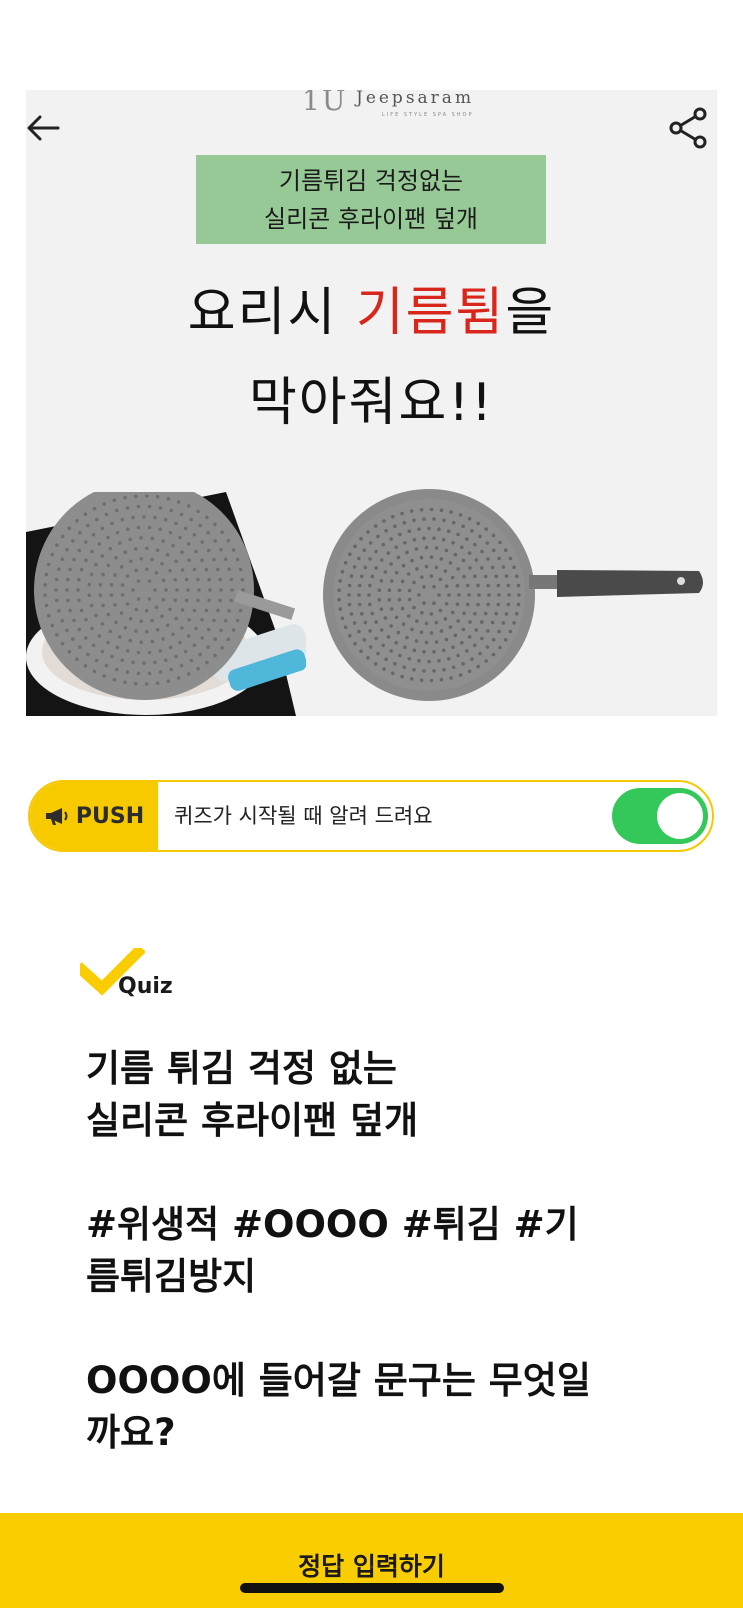  What do you see at coordinates (371, 313) in the screenshot?
I see `product-headline-1: 요리시 기름튐을` at bounding box center [371, 313].